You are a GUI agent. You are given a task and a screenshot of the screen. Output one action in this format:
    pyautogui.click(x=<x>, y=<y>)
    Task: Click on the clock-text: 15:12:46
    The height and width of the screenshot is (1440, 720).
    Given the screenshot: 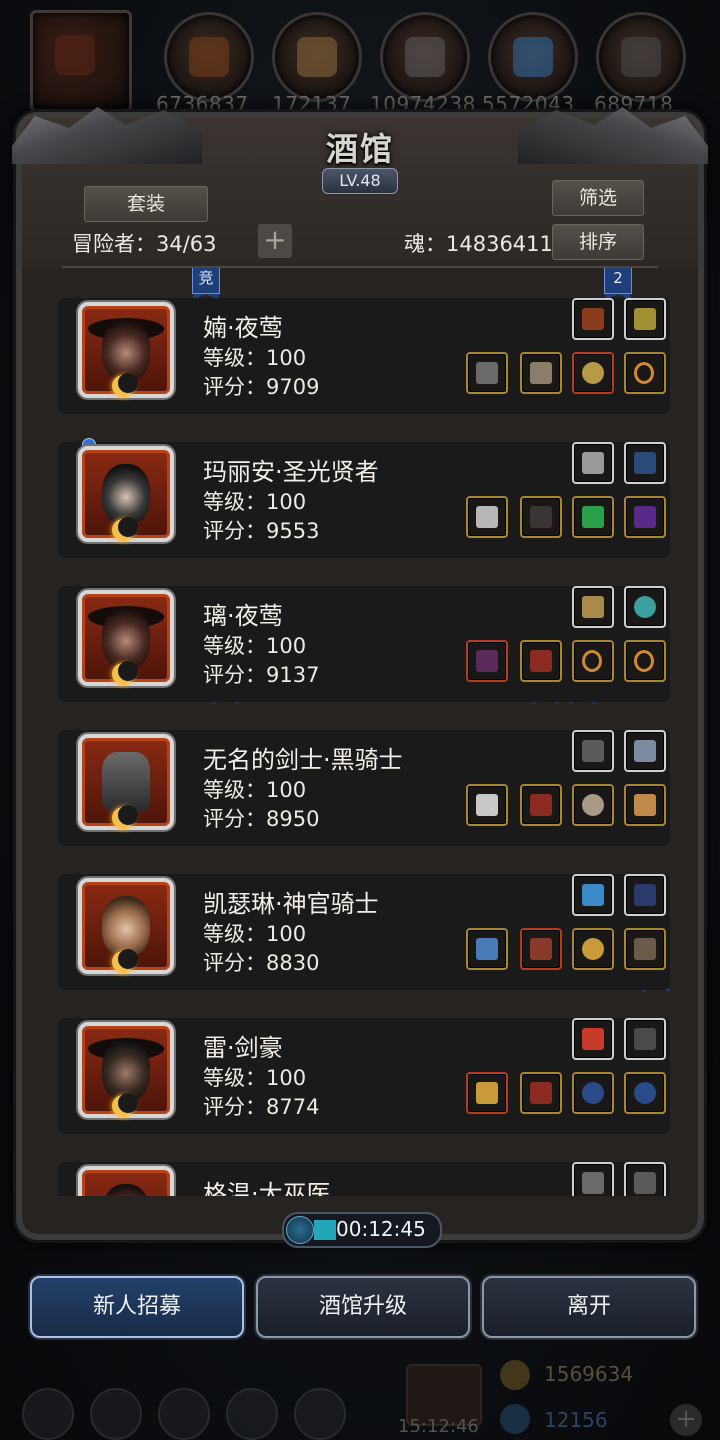 What is the action you would take?
    pyautogui.click(x=438, y=1426)
    